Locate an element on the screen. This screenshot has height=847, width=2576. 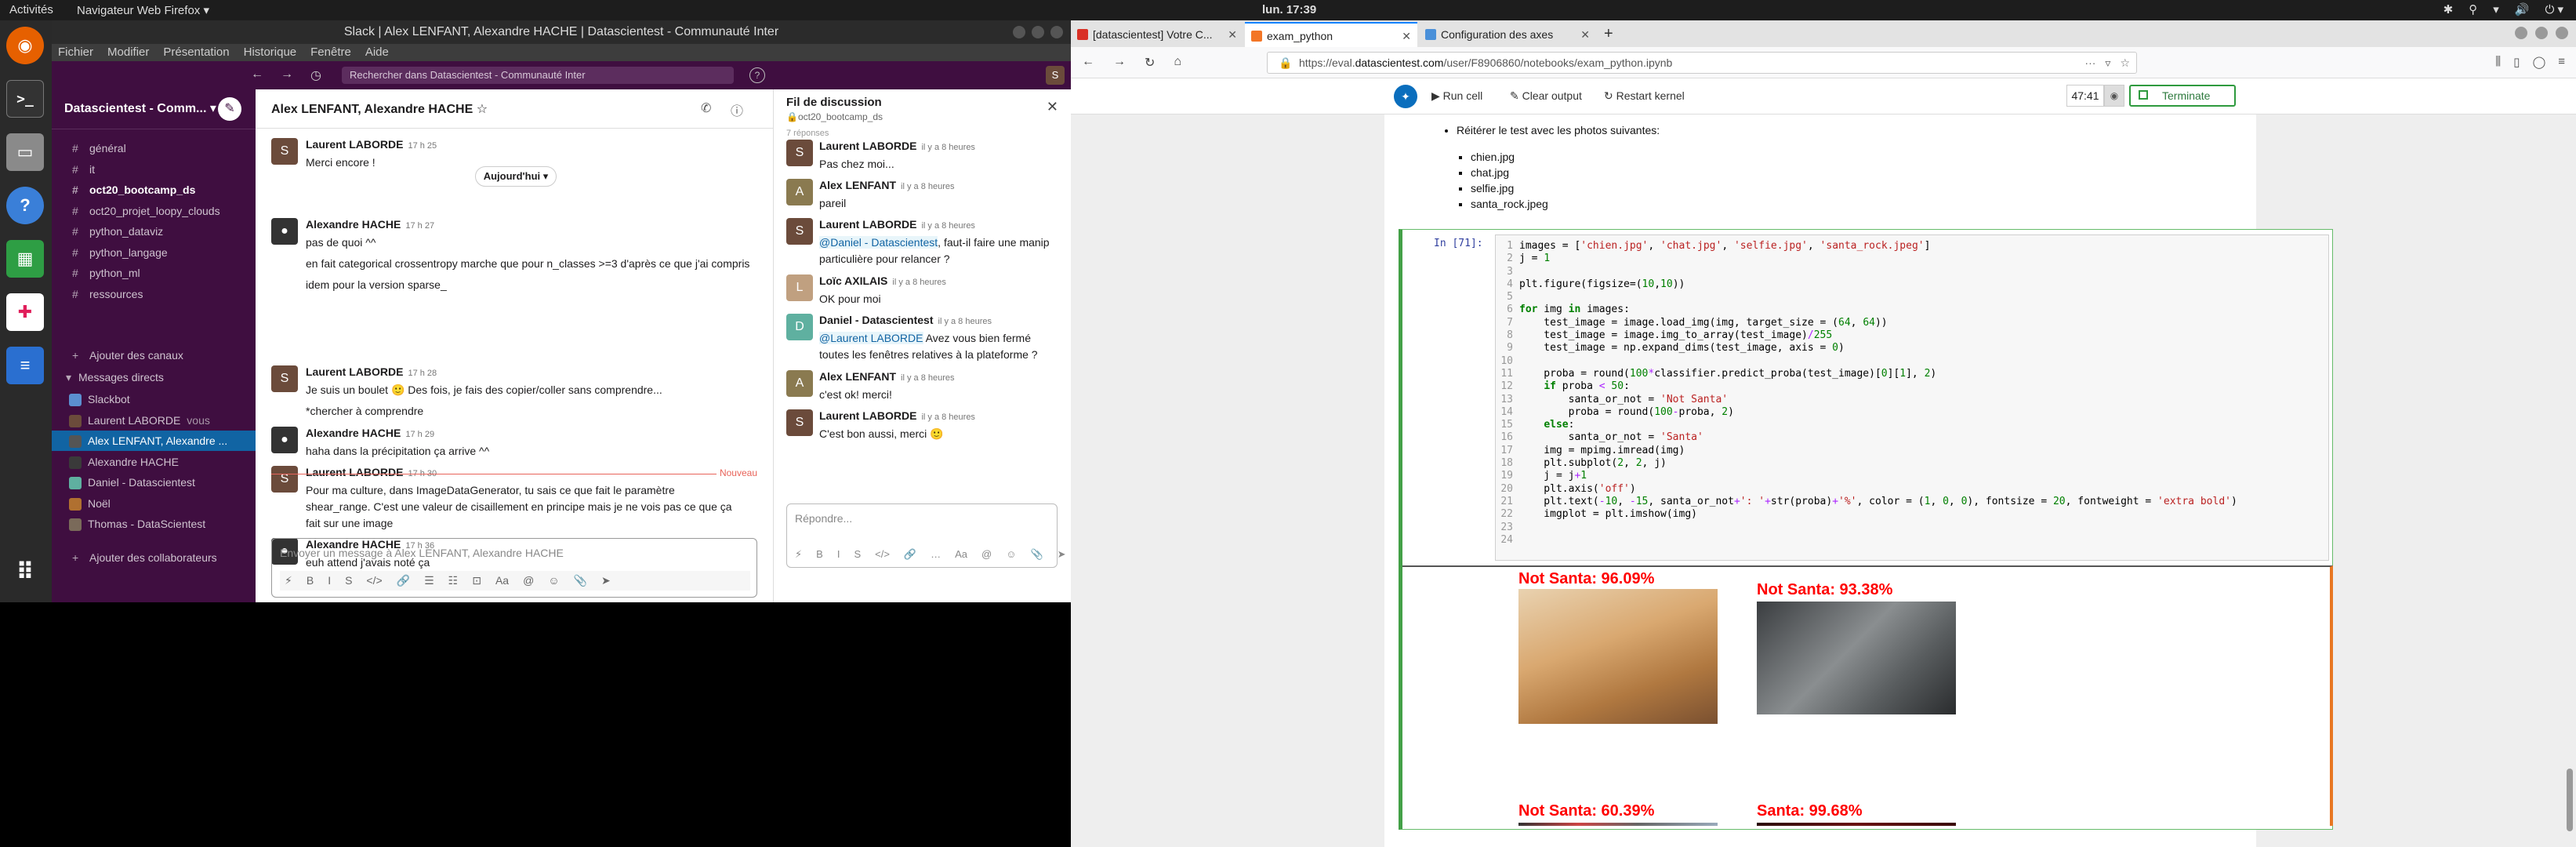
power-icon: ⏻ ▾ is located at coordinates (2554, 9).